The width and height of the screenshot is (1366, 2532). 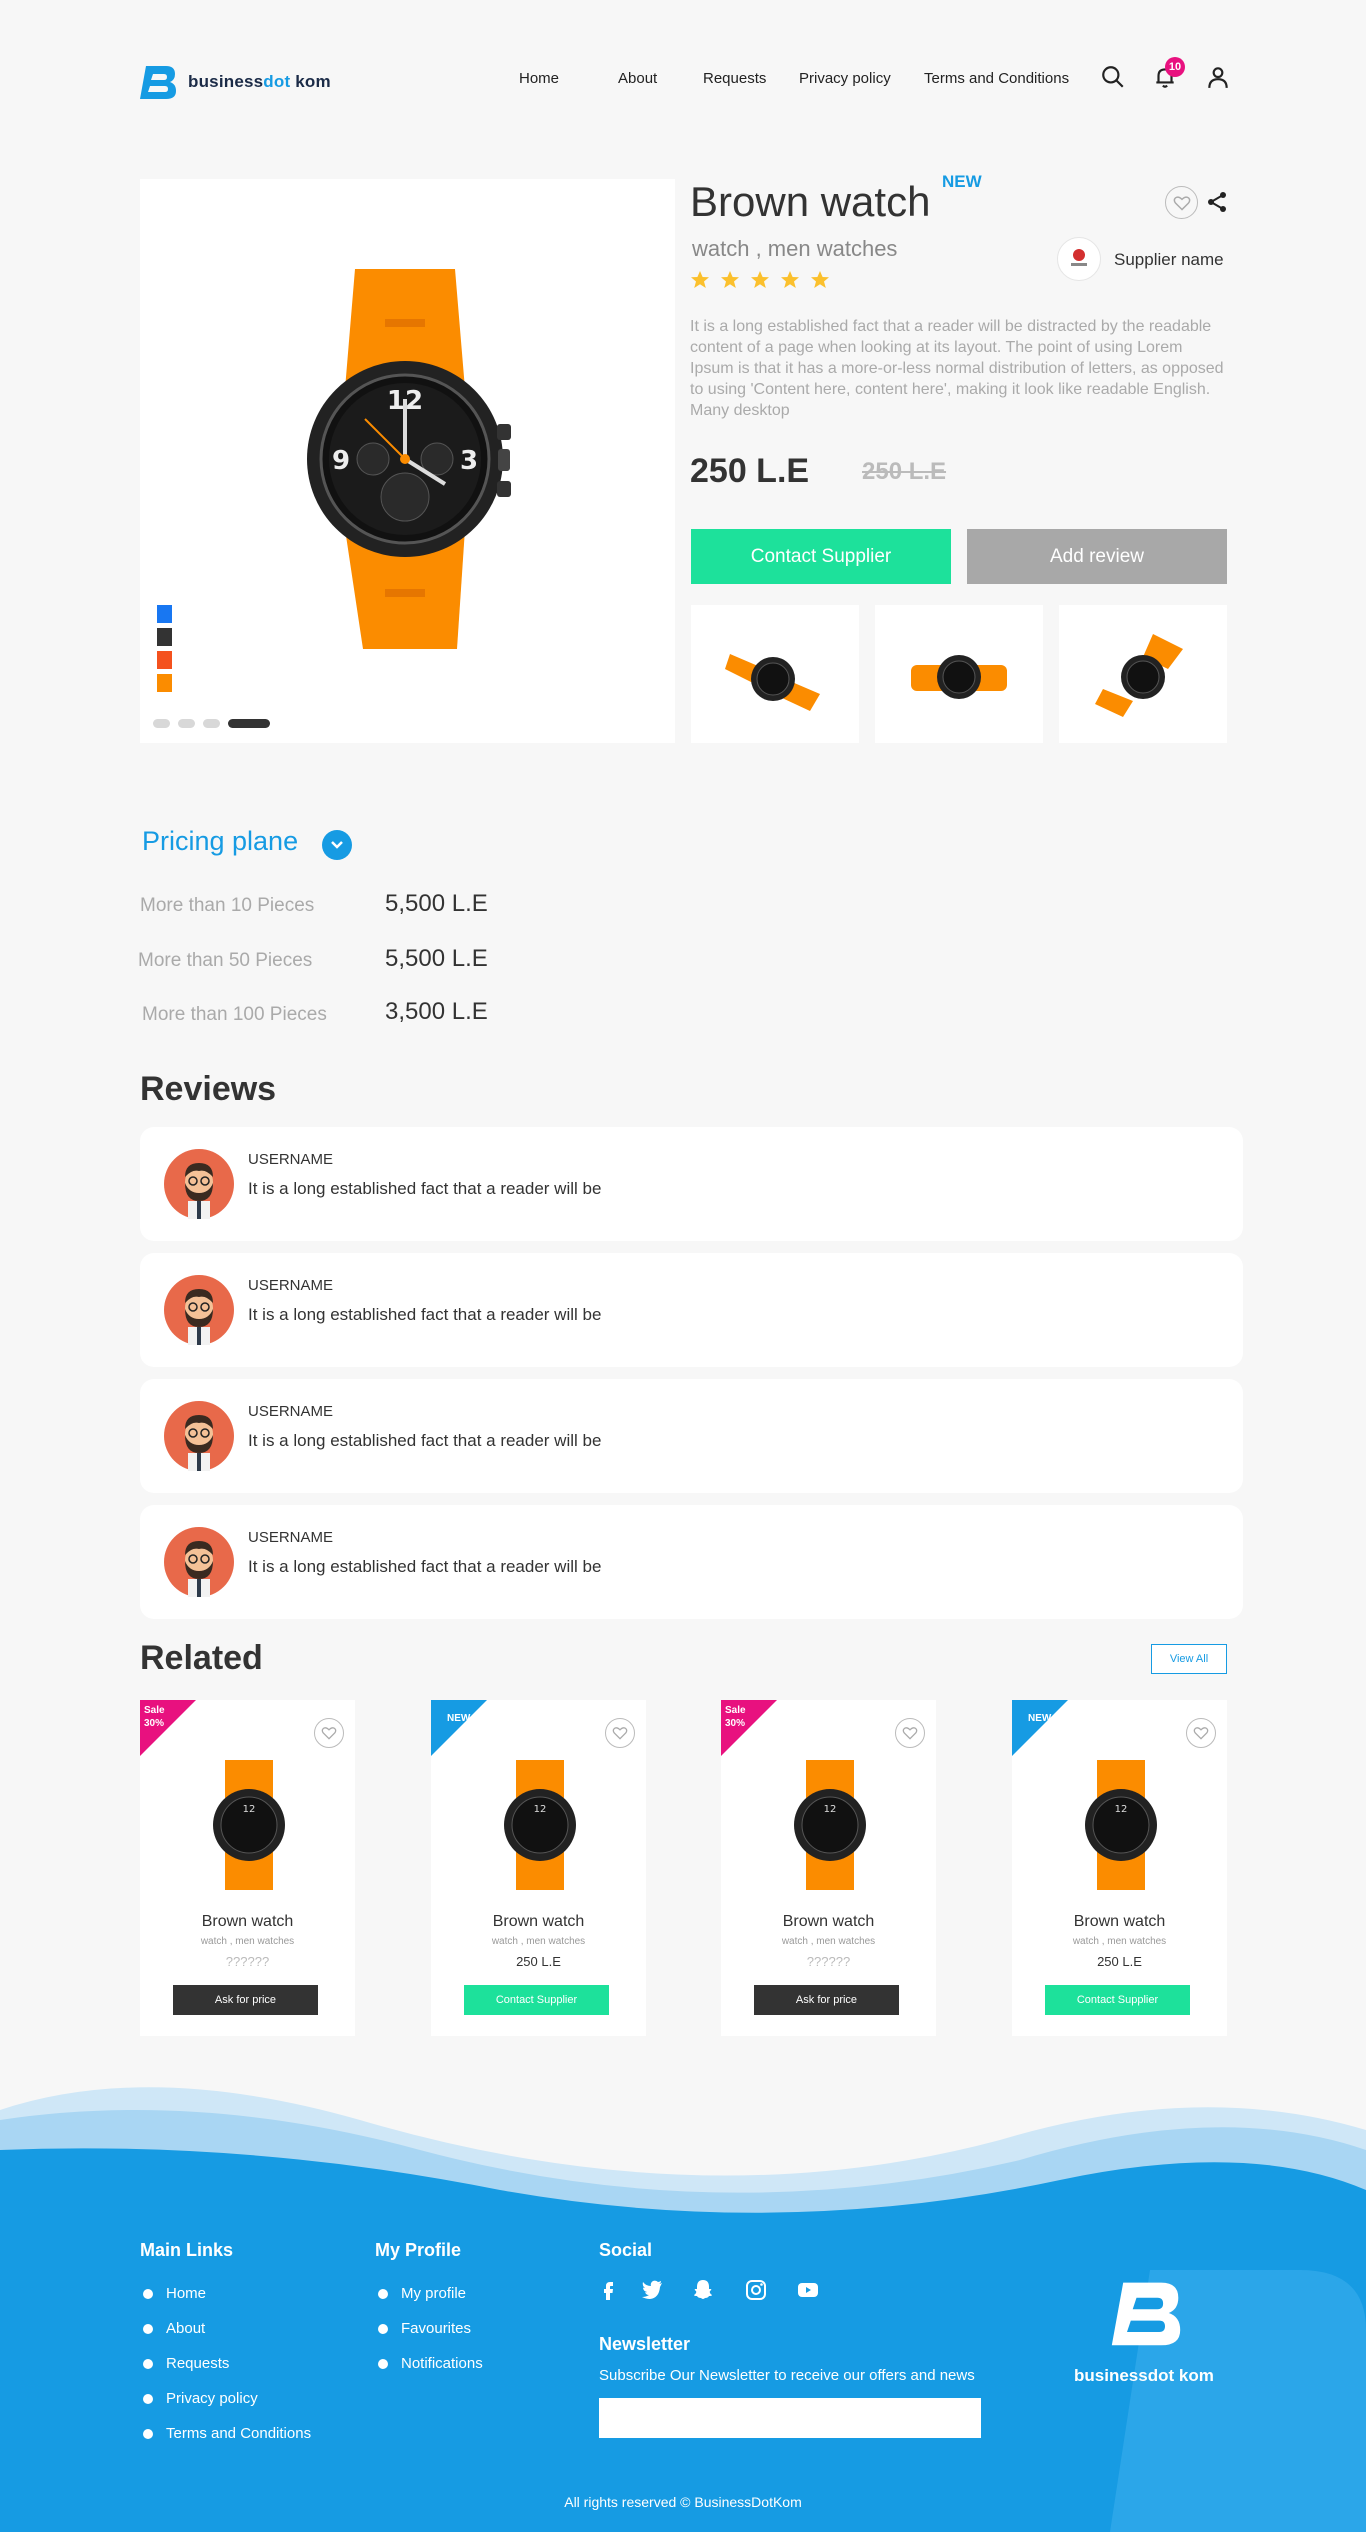 I want to click on pricing-row-label: More than 10 Pieces, so click(x=227, y=905).